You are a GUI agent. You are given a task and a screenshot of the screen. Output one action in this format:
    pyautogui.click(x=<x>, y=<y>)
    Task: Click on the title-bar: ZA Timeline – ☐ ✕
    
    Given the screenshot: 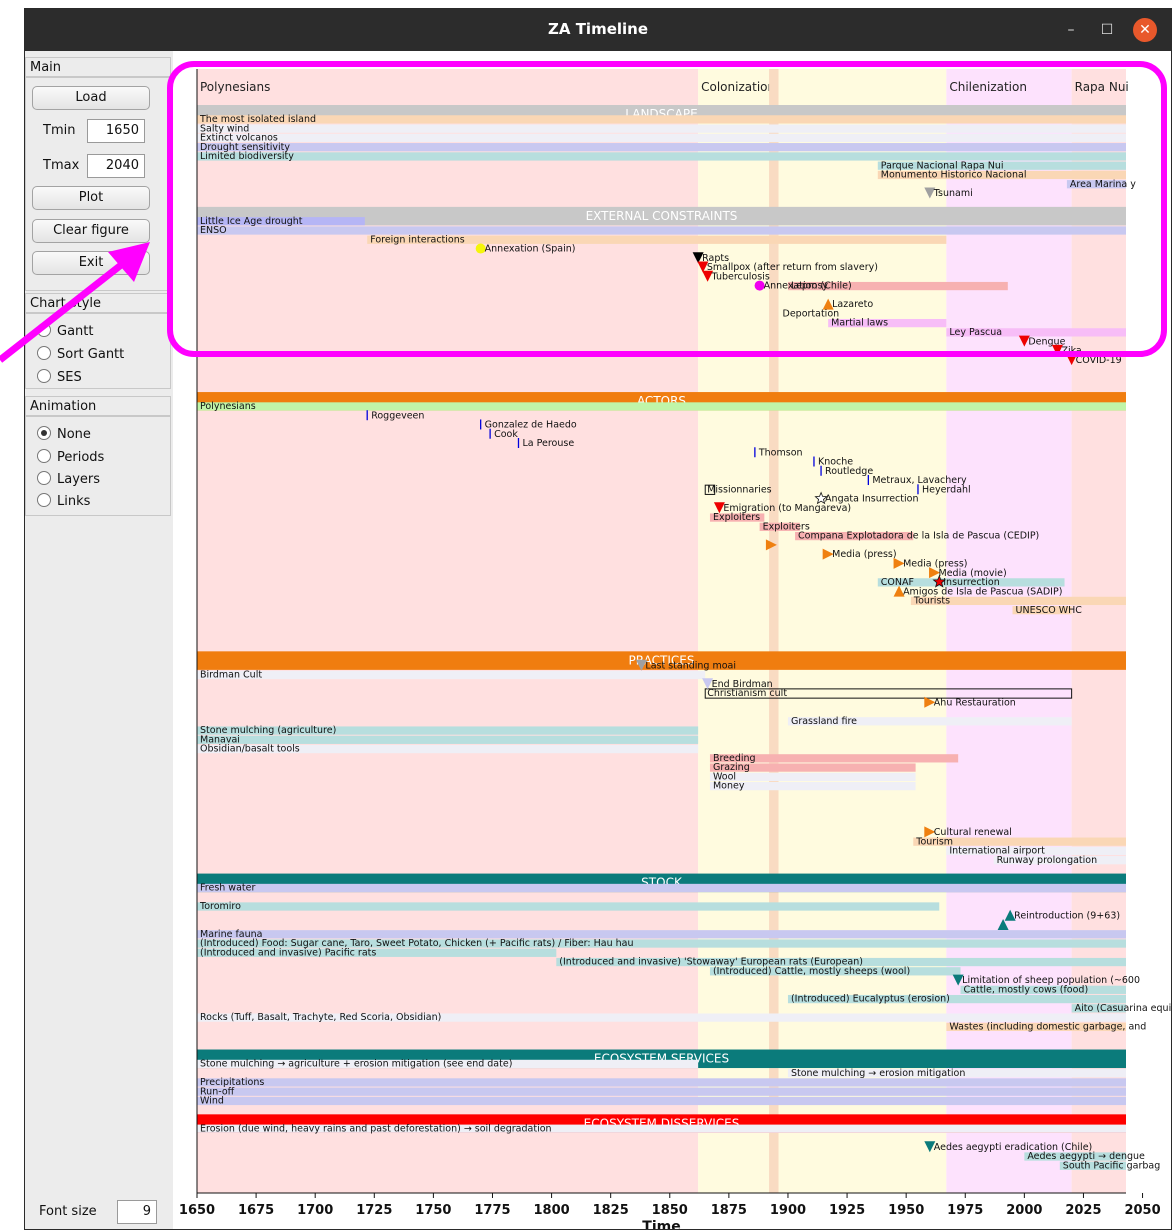 What is the action you would take?
    pyautogui.click(x=598, y=30)
    